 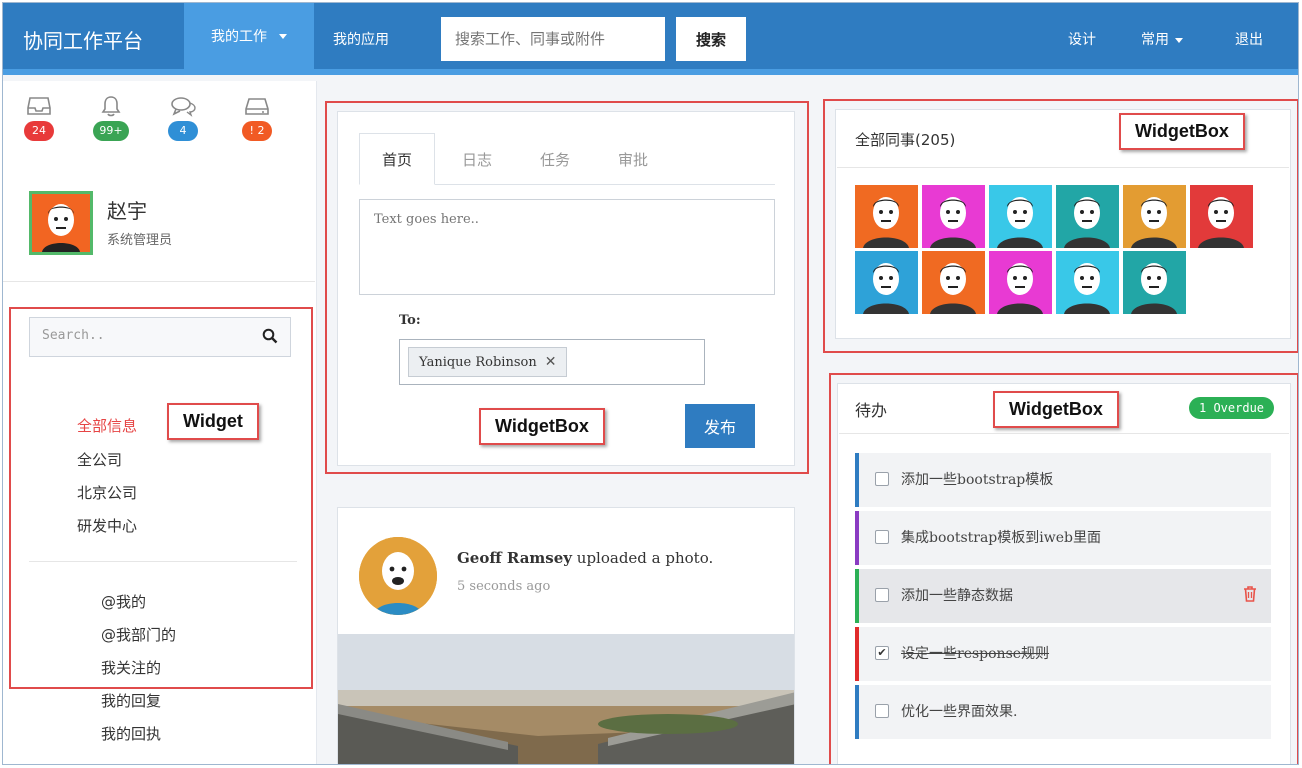 I want to click on top-navbar: 协同工作平台 我的工作 我的应用 搜索 设计 常用 退出, so click(x=650, y=39).